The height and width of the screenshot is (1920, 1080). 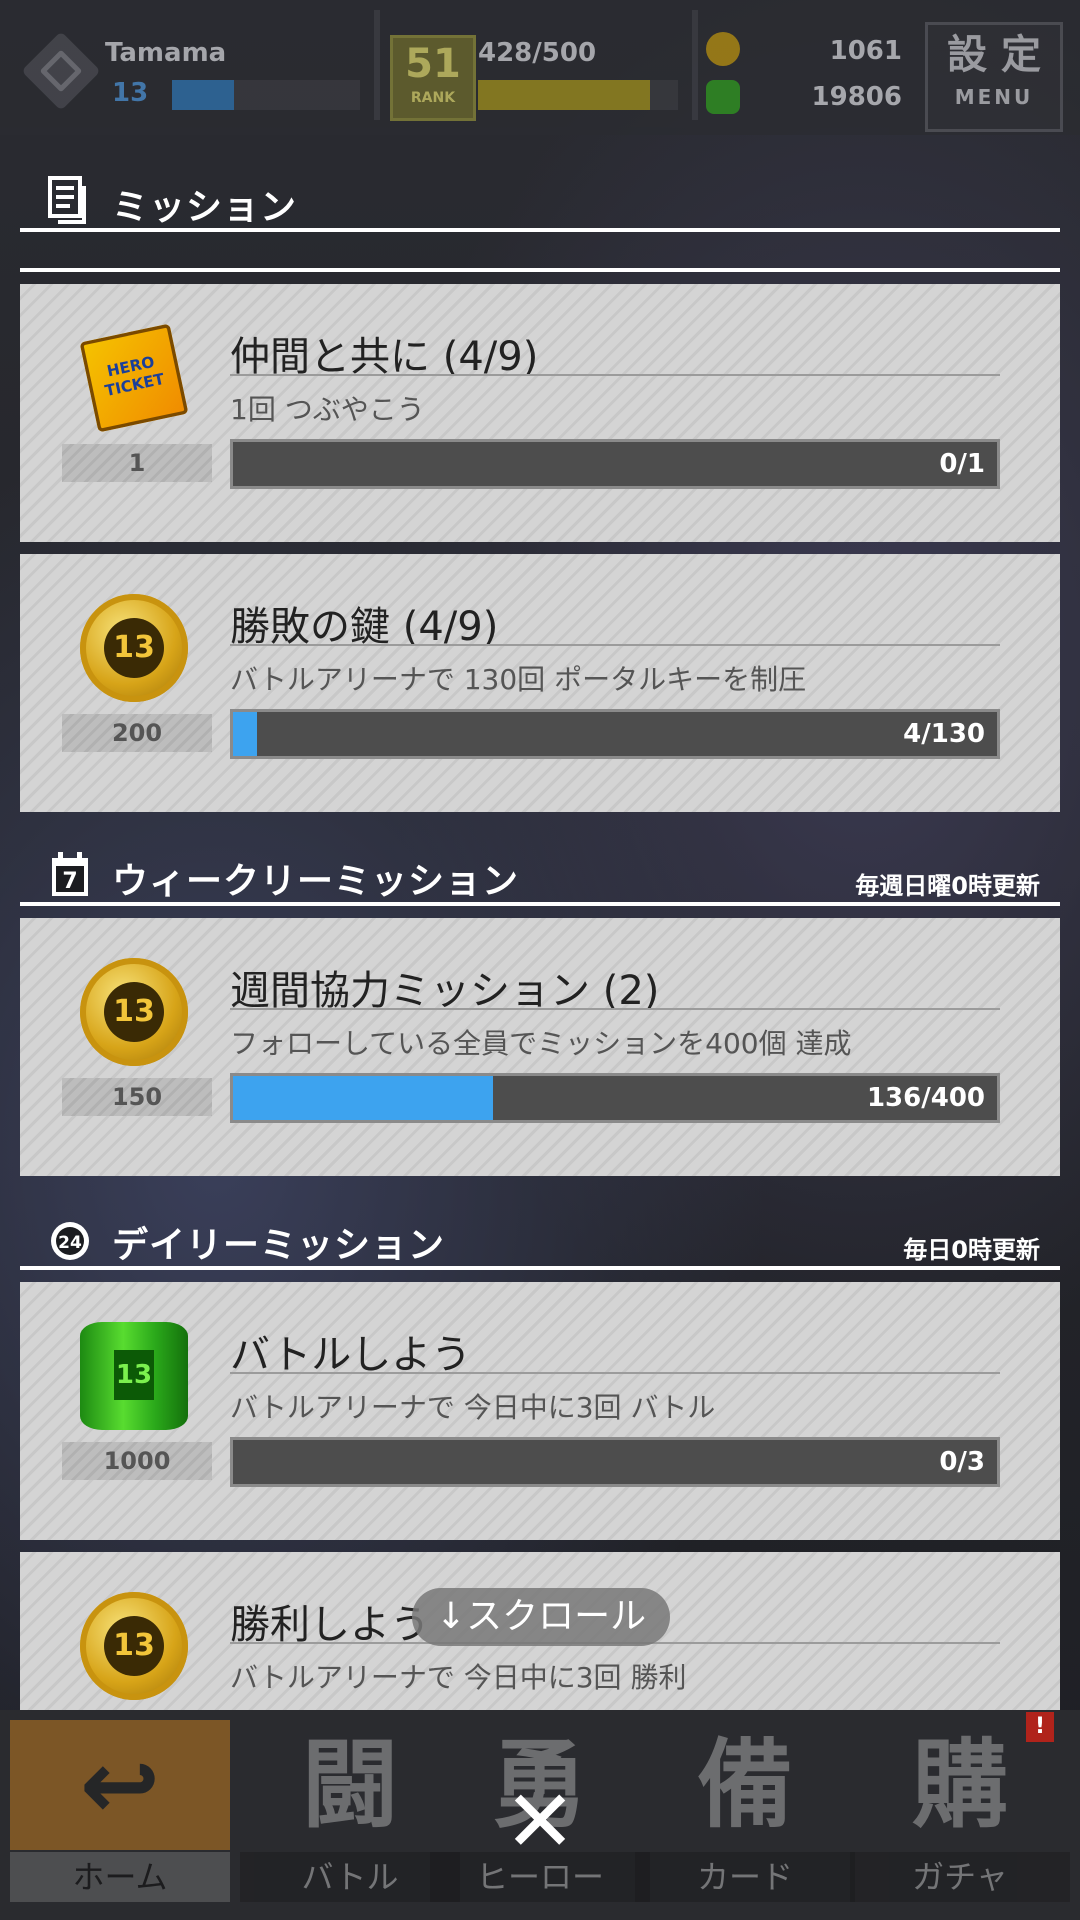 I want to click on stamina-bar, so click(x=578, y=95).